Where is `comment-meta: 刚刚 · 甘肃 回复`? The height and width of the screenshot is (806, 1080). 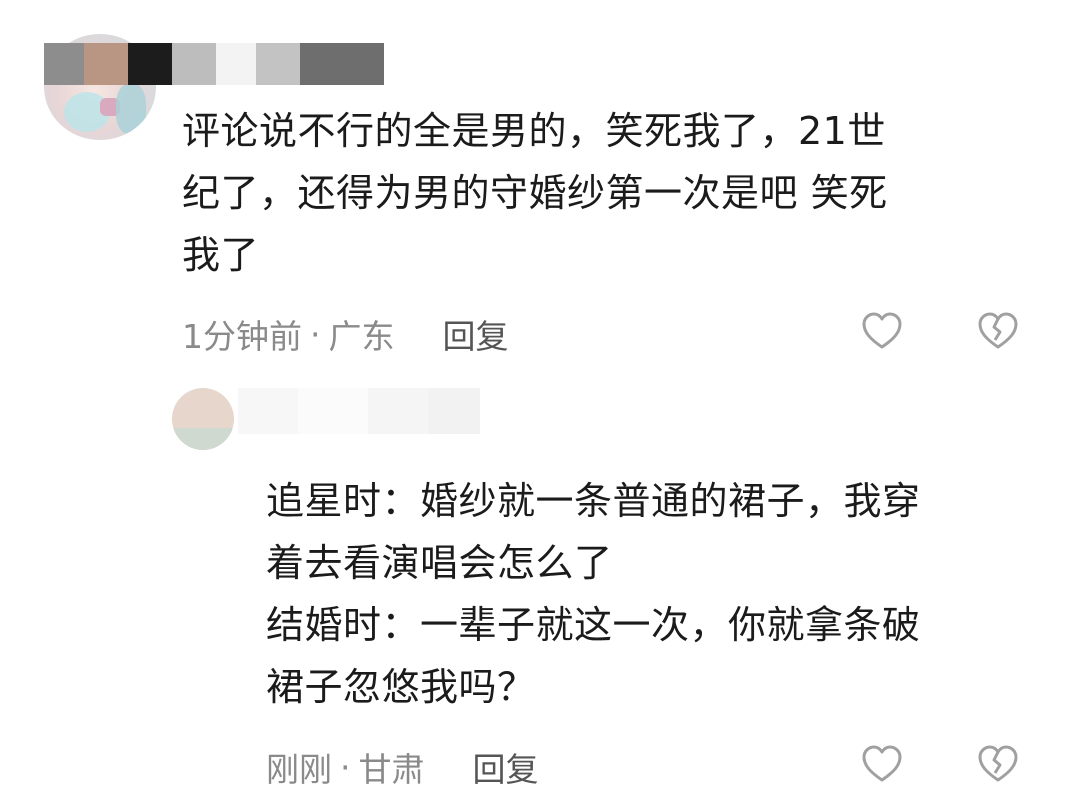
comment-meta: 刚刚 · 甘肃 回复 is located at coordinates (402, 767).